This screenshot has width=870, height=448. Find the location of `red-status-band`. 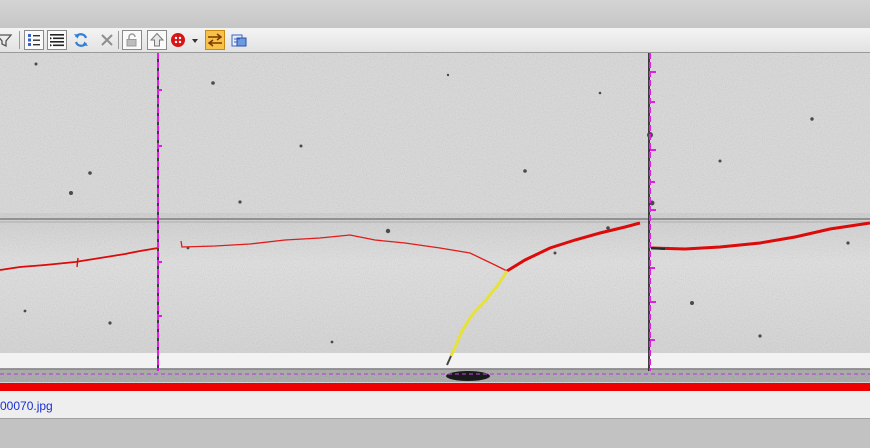

red-status-band is located at coordinates (435, 387).